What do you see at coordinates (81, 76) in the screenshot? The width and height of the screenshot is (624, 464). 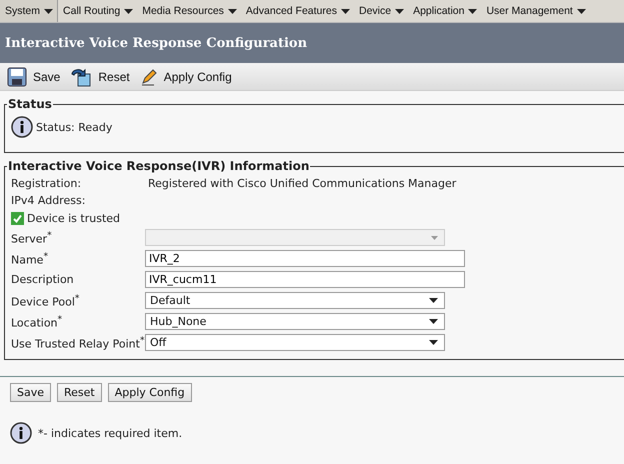 I see `reset-icon` at bounding box center [81, 76].